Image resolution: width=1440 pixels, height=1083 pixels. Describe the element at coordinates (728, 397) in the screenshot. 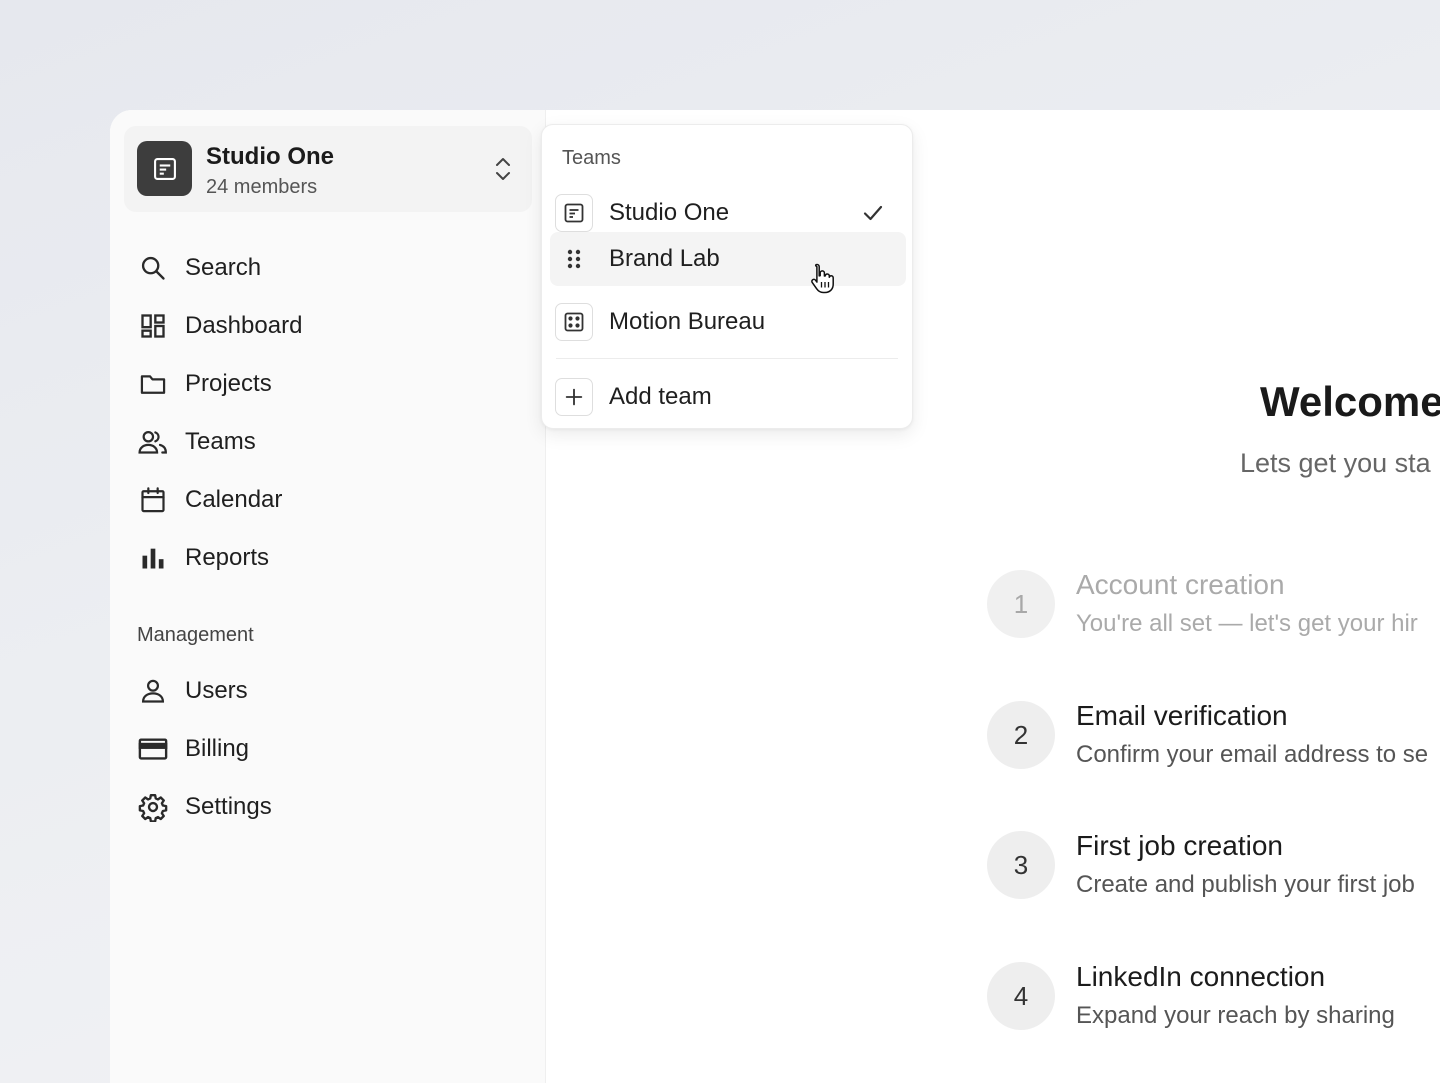

I see `add-team-button: Add team` at that location.